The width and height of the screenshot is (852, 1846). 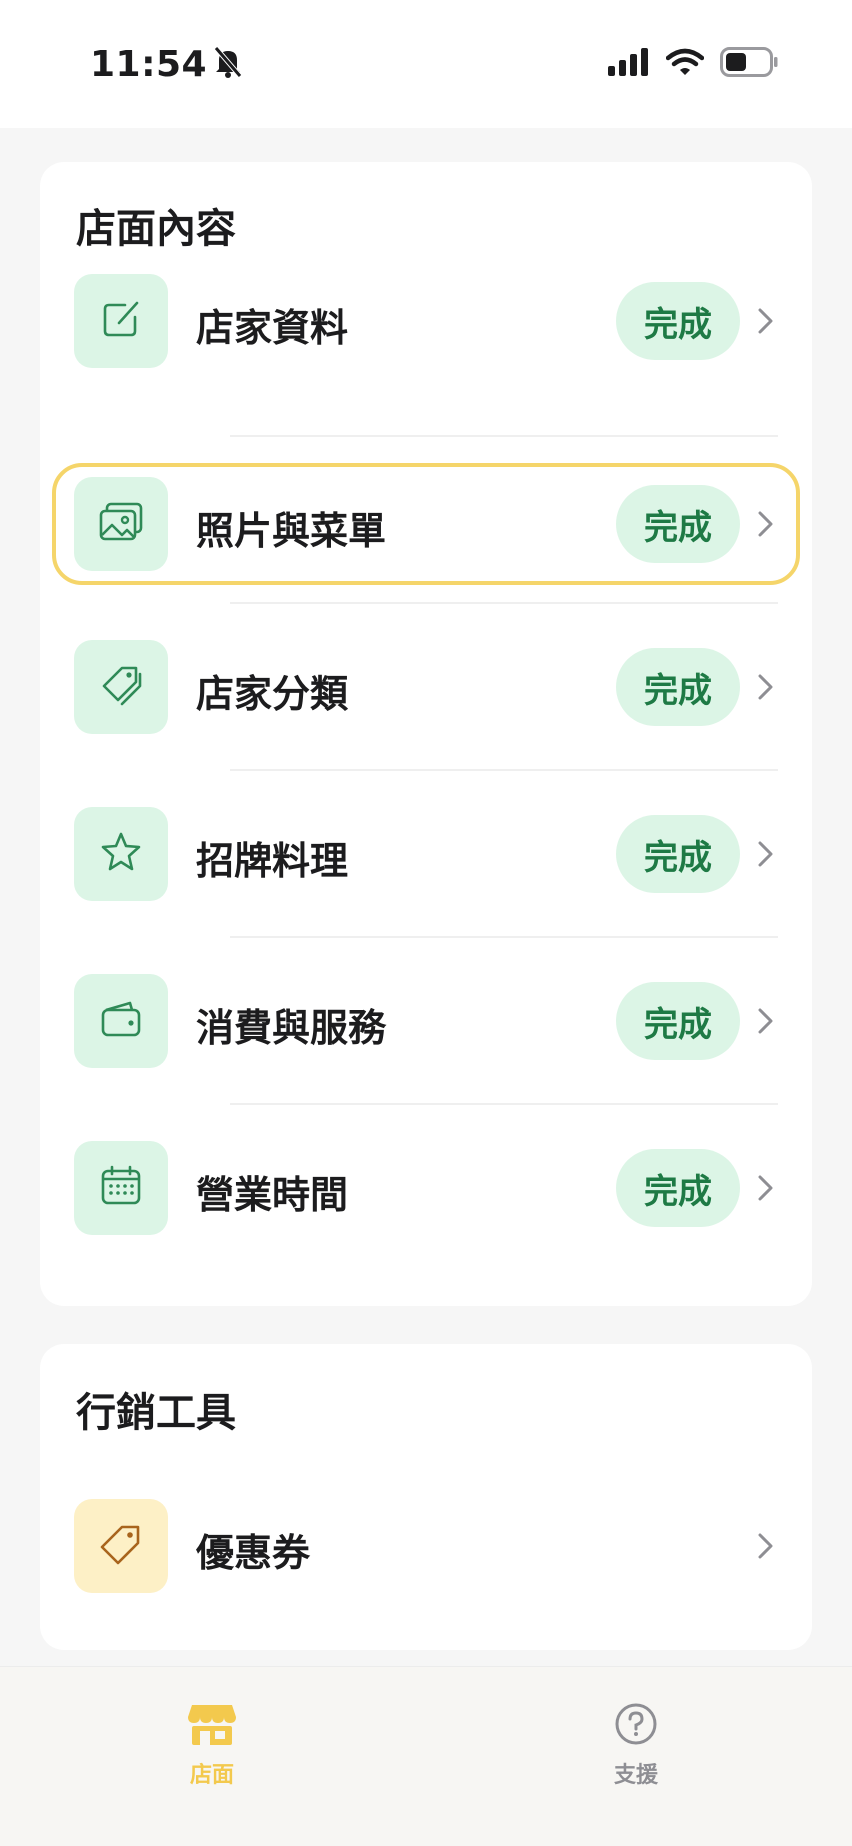 What do you see at coordinates (212, 1726) in the screenshot?
I see `store-icon` at bounding box center [212, 1726].